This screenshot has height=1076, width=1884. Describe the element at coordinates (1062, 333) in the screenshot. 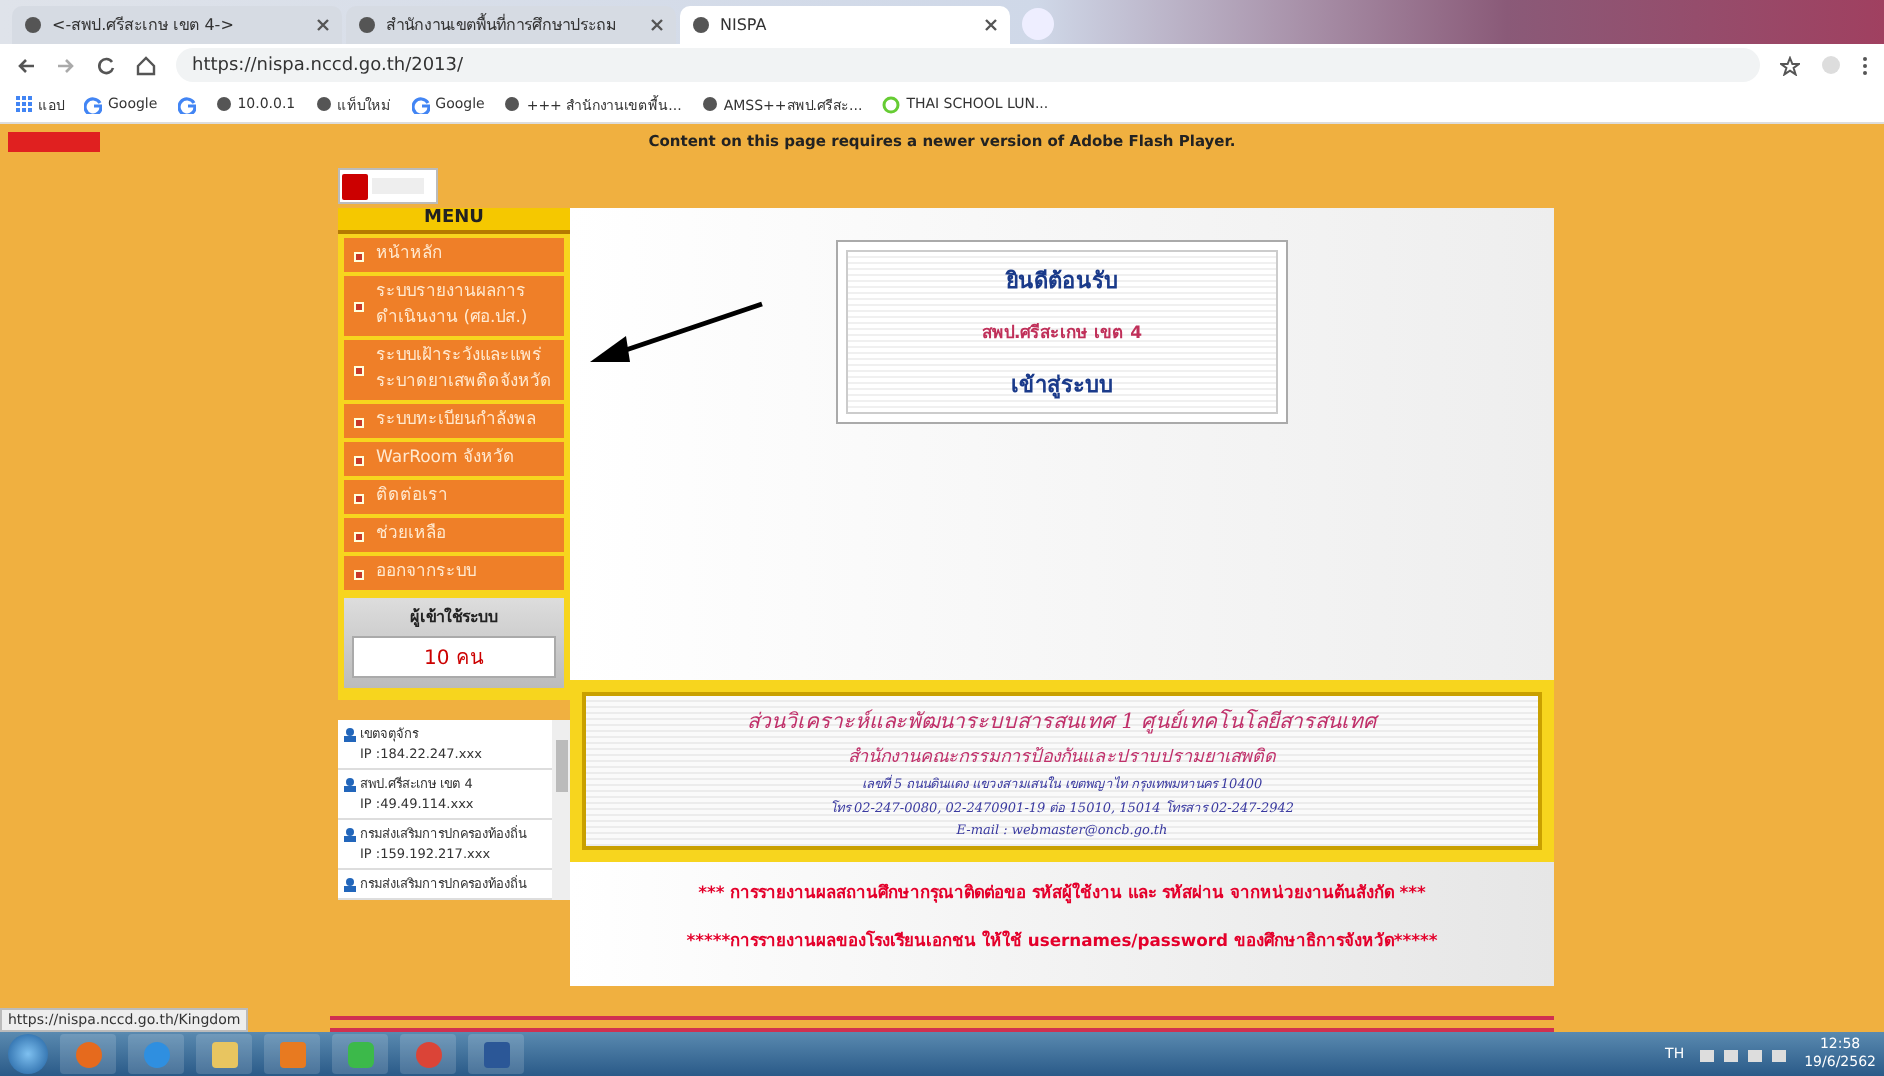

I see `welcome-text: สพป.ศรีสะเกษ เขต 4` at that location.